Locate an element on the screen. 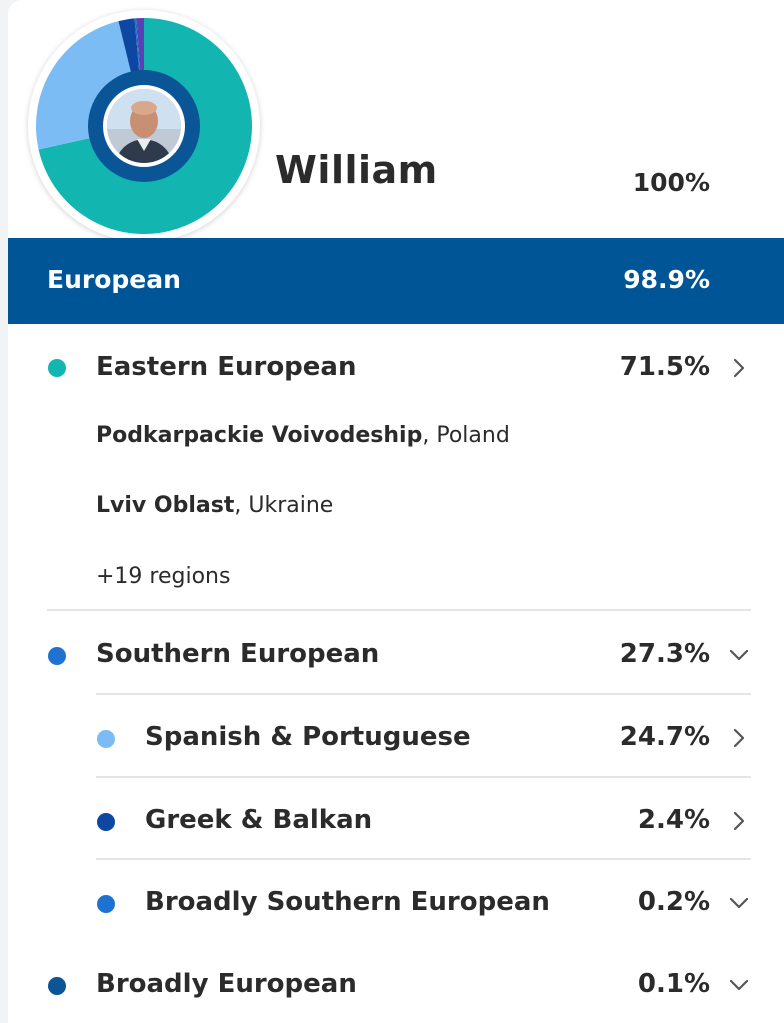  broadly-southern-european-dot is located at coordinates (106, 904).